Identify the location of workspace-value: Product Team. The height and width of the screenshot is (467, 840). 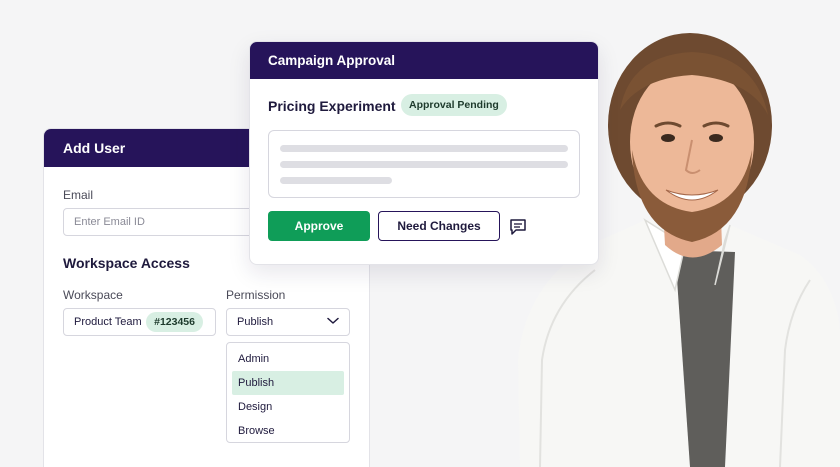
(108, 322).